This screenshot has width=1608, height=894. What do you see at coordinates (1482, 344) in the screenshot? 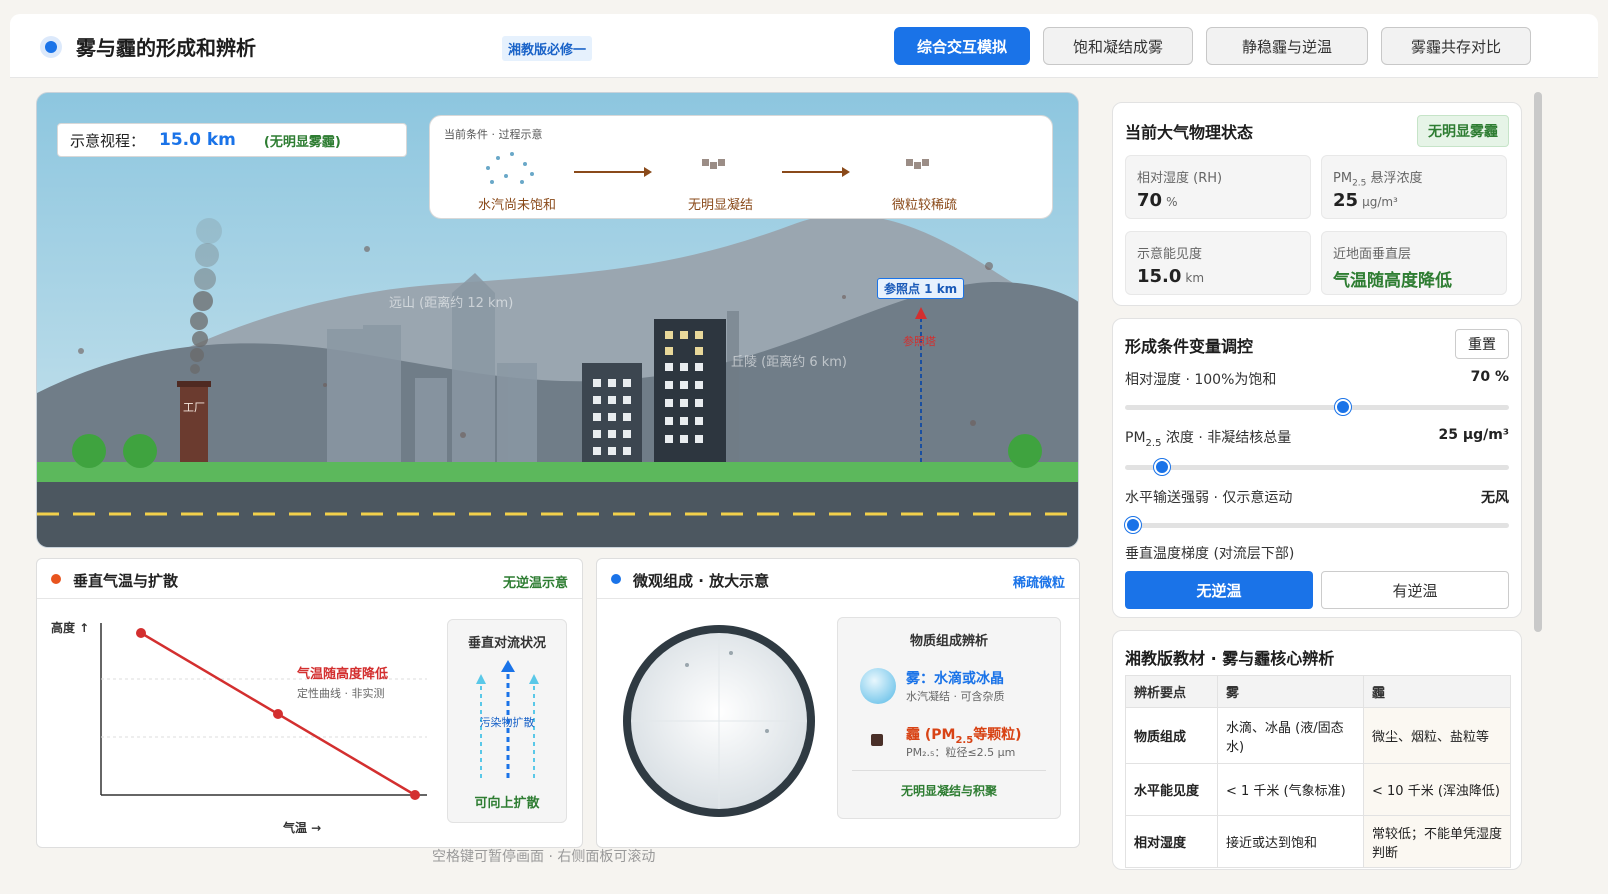
I see `reset-button: 重置` at bounding box center [1482, 344].